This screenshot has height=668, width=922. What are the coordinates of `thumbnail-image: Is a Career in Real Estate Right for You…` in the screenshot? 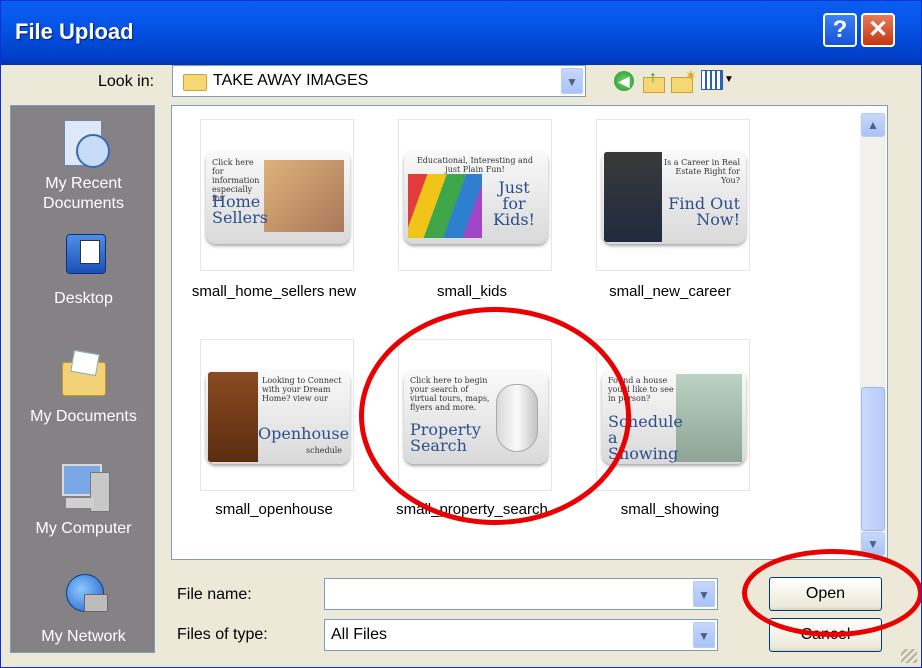 It's located at (674, 197).